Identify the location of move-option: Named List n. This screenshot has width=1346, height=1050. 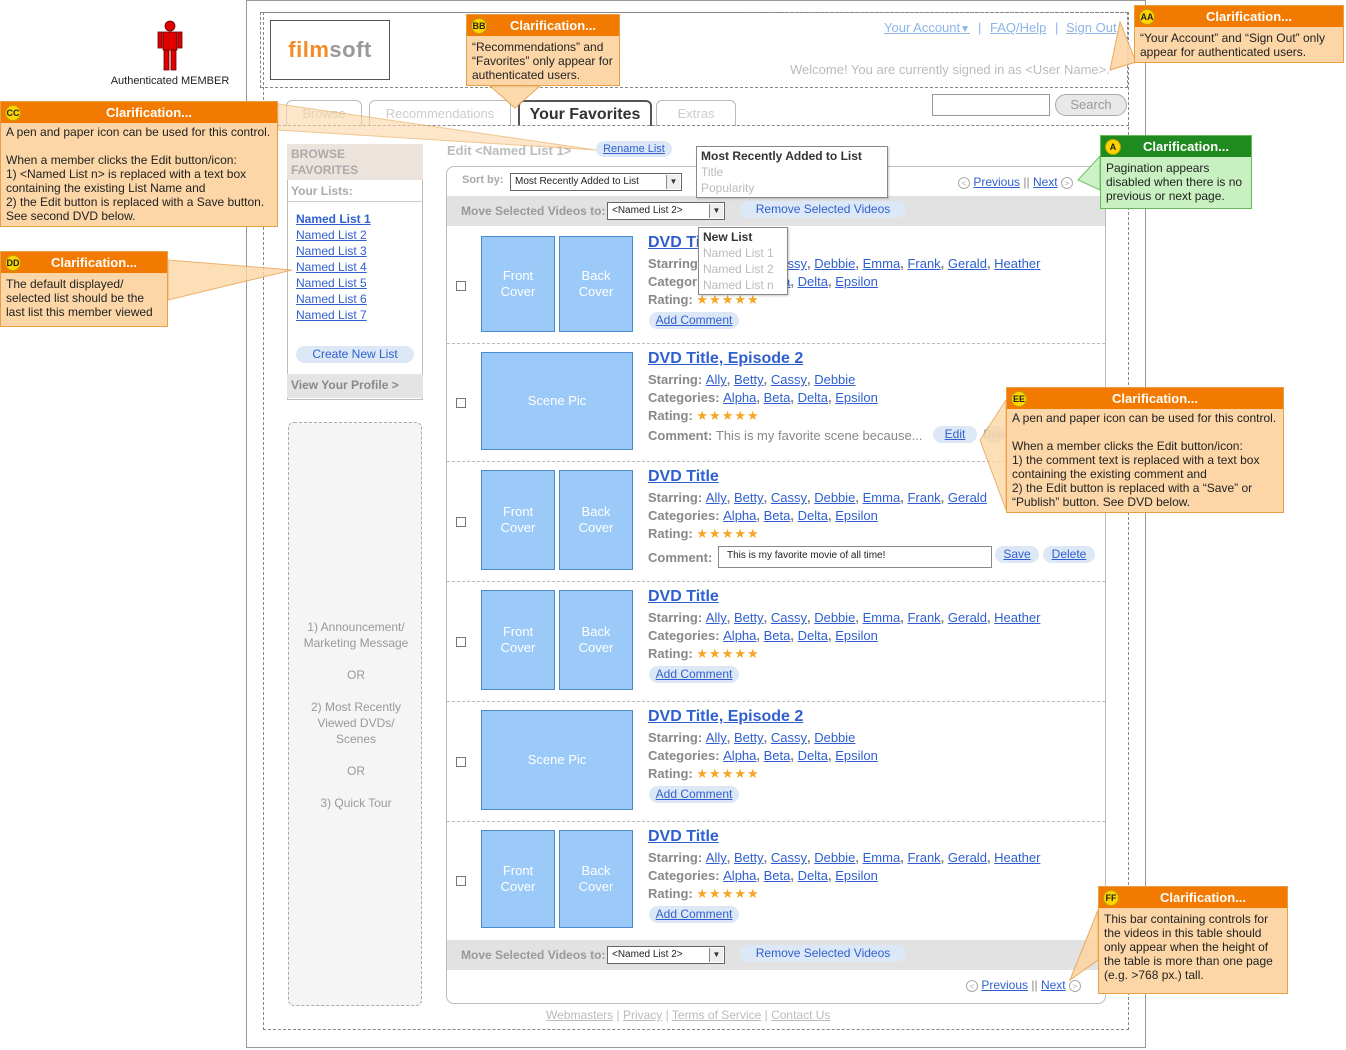
(743, 285).